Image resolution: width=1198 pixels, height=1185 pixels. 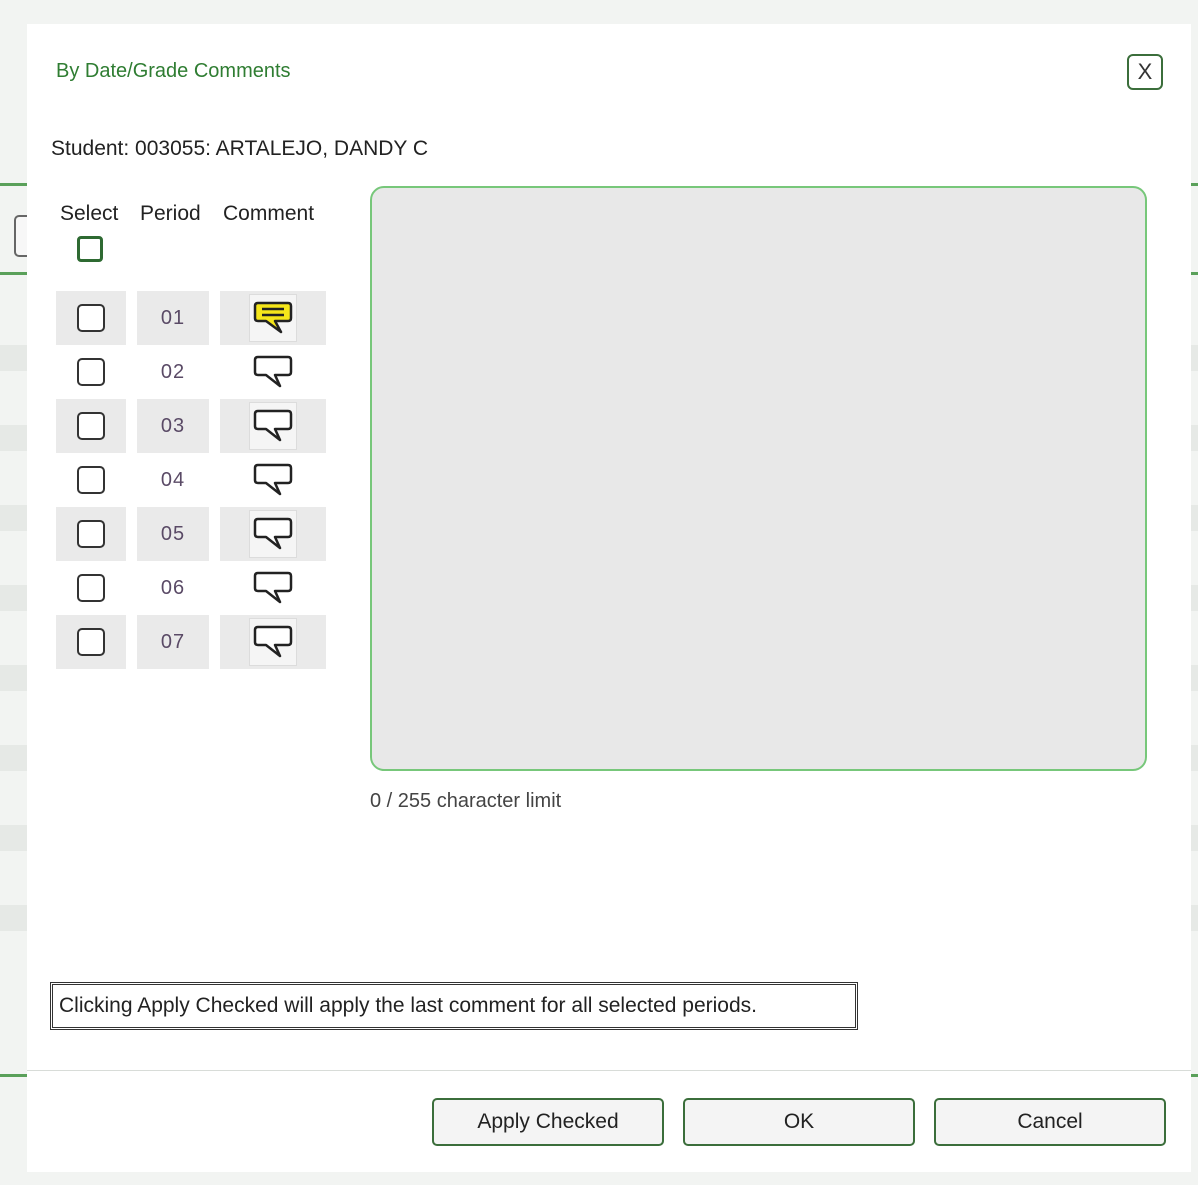 I want to click on period-number: 03, so click(x=173, y=426).